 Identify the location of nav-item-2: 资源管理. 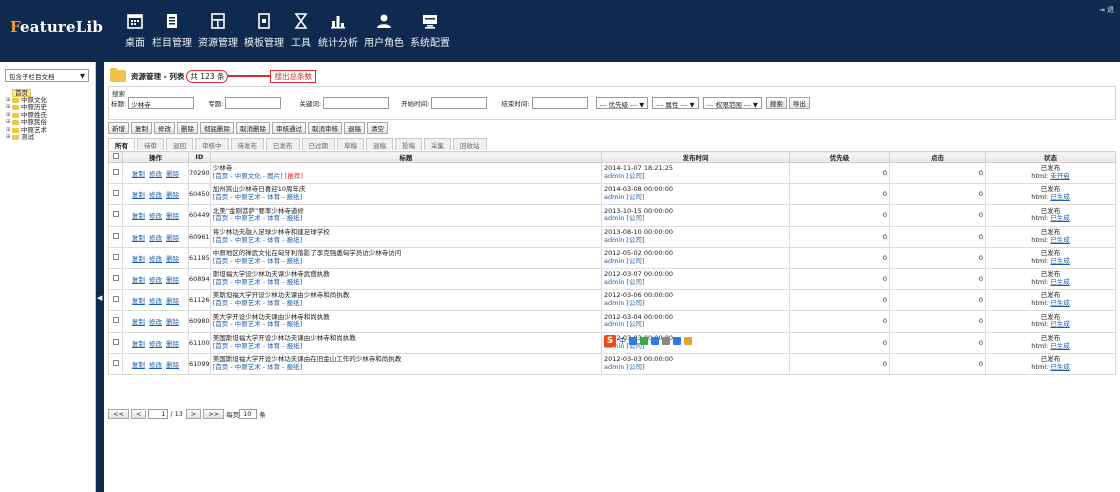
(218, 31).